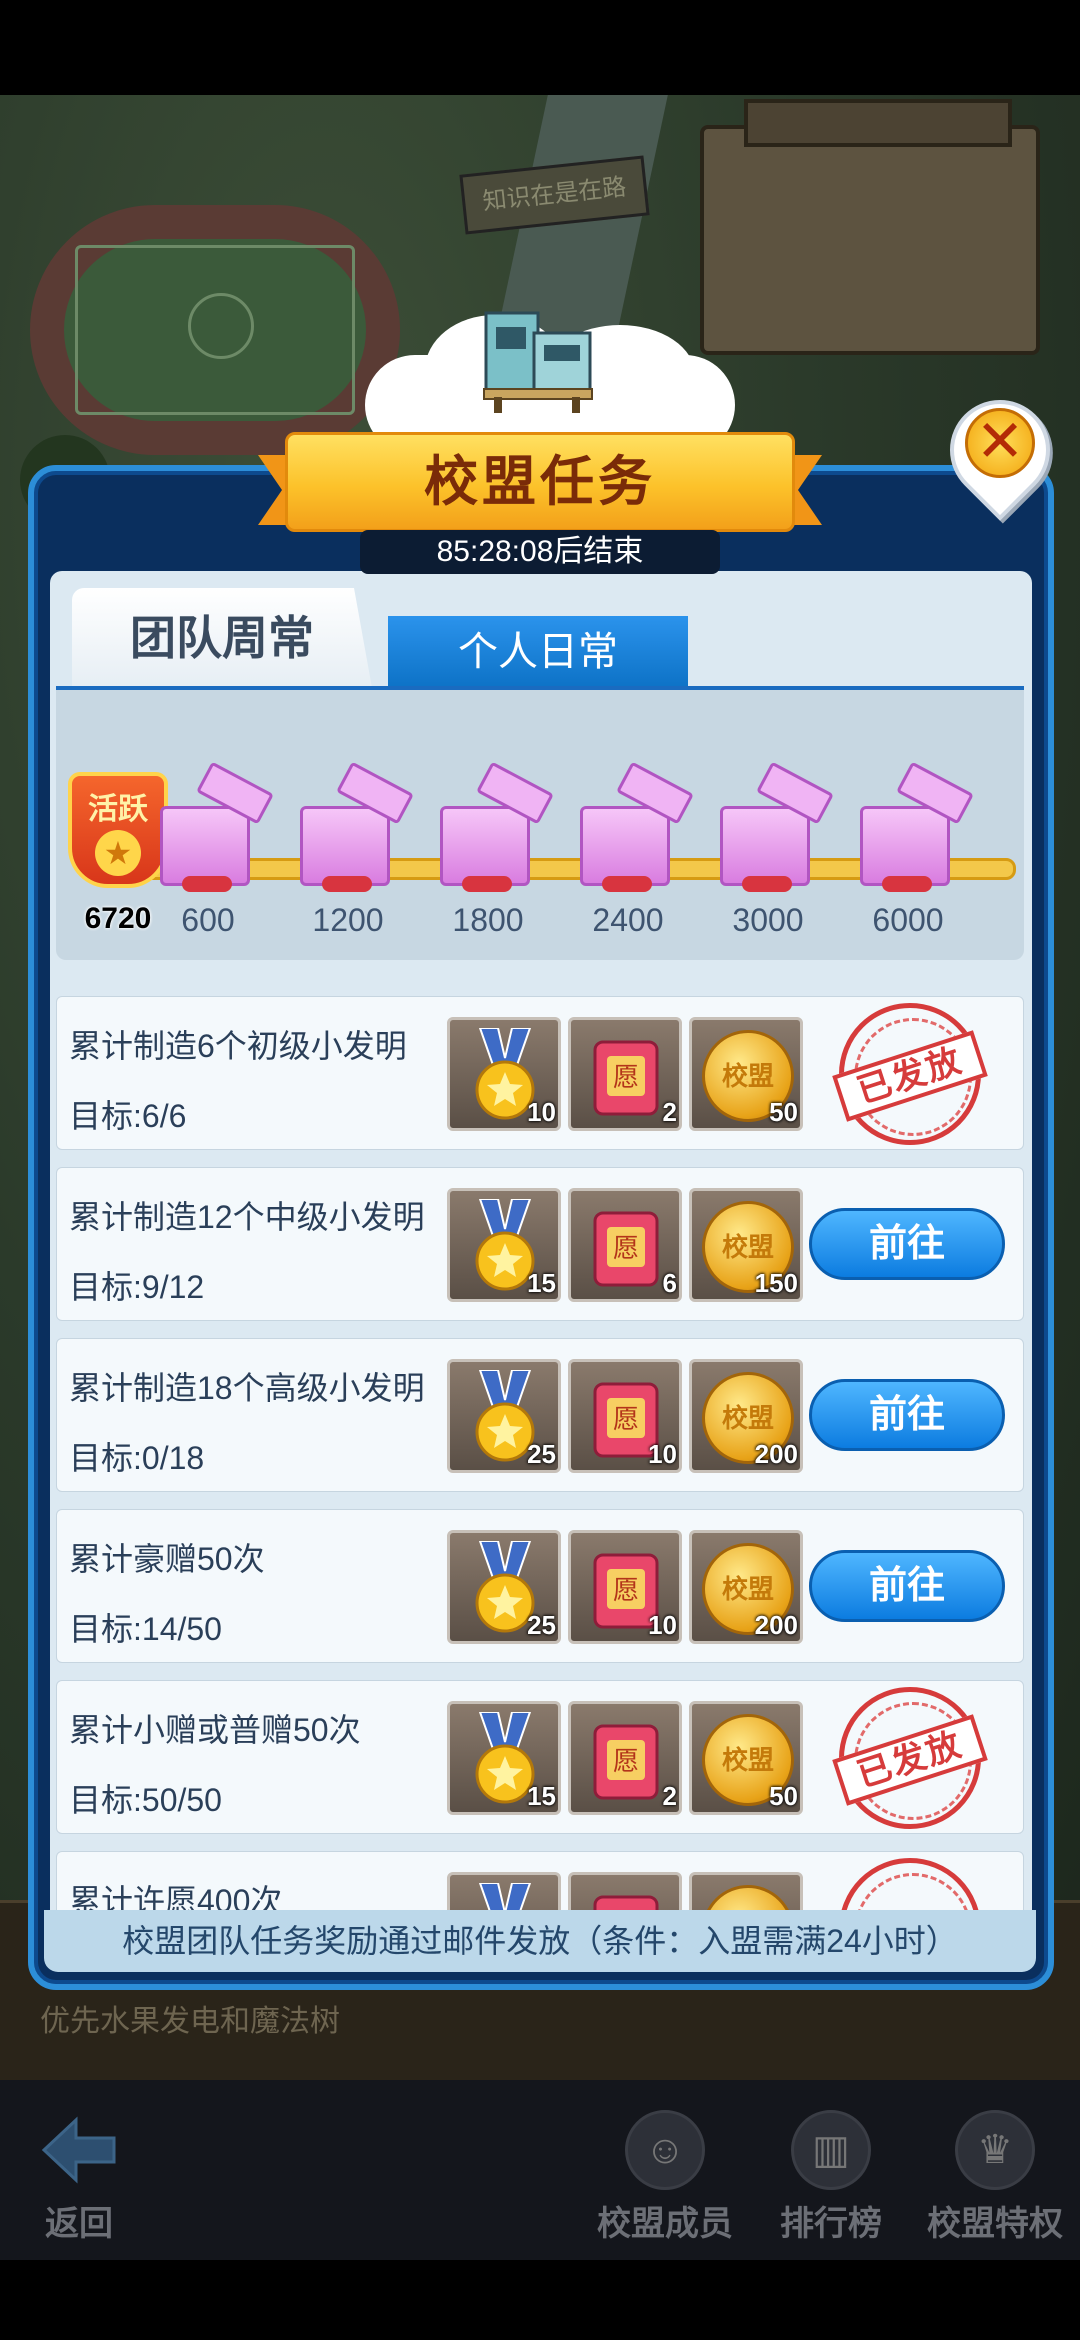 This screenshot has width=1080, height=2340. What do you see at coordinates (746, 1245) in the screenshot?
I see `reward-alliance-coin: 校盟 150` at bounding box center [746, 1245].